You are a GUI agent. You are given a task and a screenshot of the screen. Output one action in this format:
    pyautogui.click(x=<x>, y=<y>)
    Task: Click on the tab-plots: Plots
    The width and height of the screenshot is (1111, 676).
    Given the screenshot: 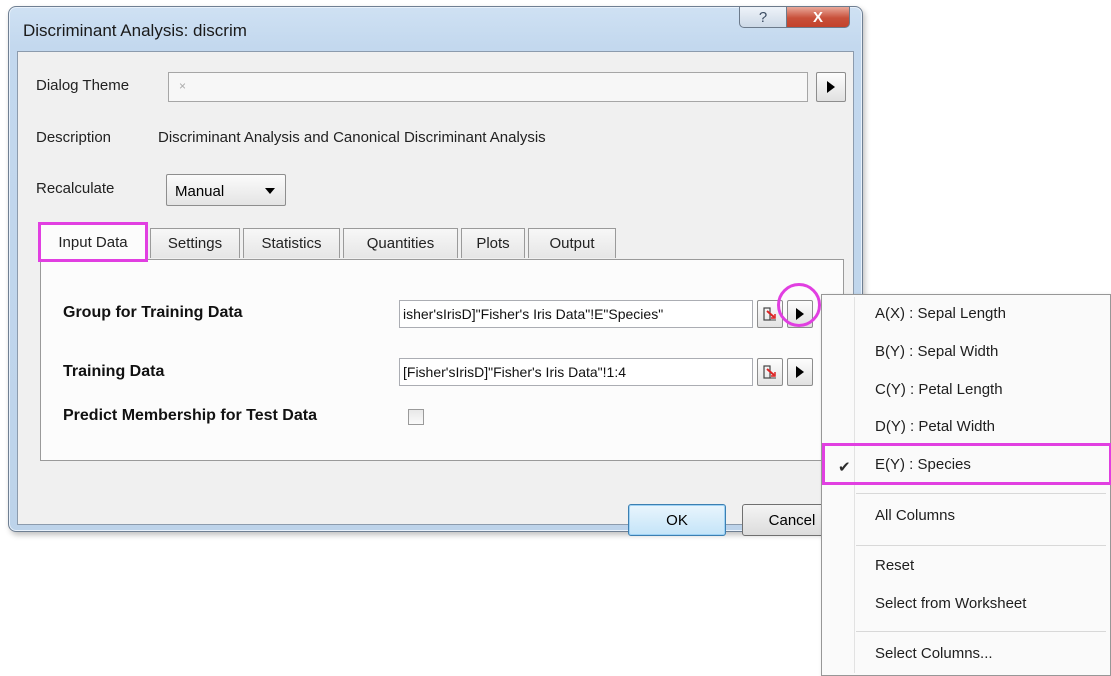 What is the action you would take?
    pyautogui.click(x=493, y=243)
    